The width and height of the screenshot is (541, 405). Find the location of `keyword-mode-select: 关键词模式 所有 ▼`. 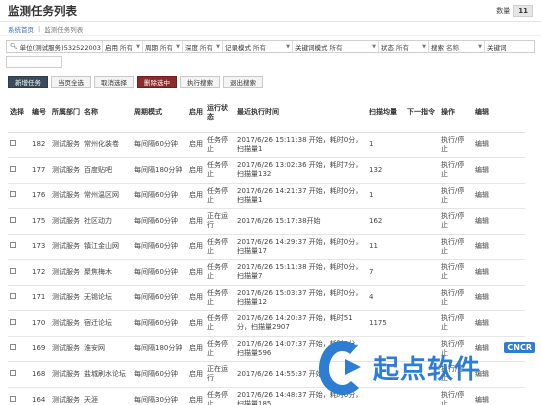

keyword-mode-select: 关键词模式 所有 ▼ is located at coordinates (336, 46).